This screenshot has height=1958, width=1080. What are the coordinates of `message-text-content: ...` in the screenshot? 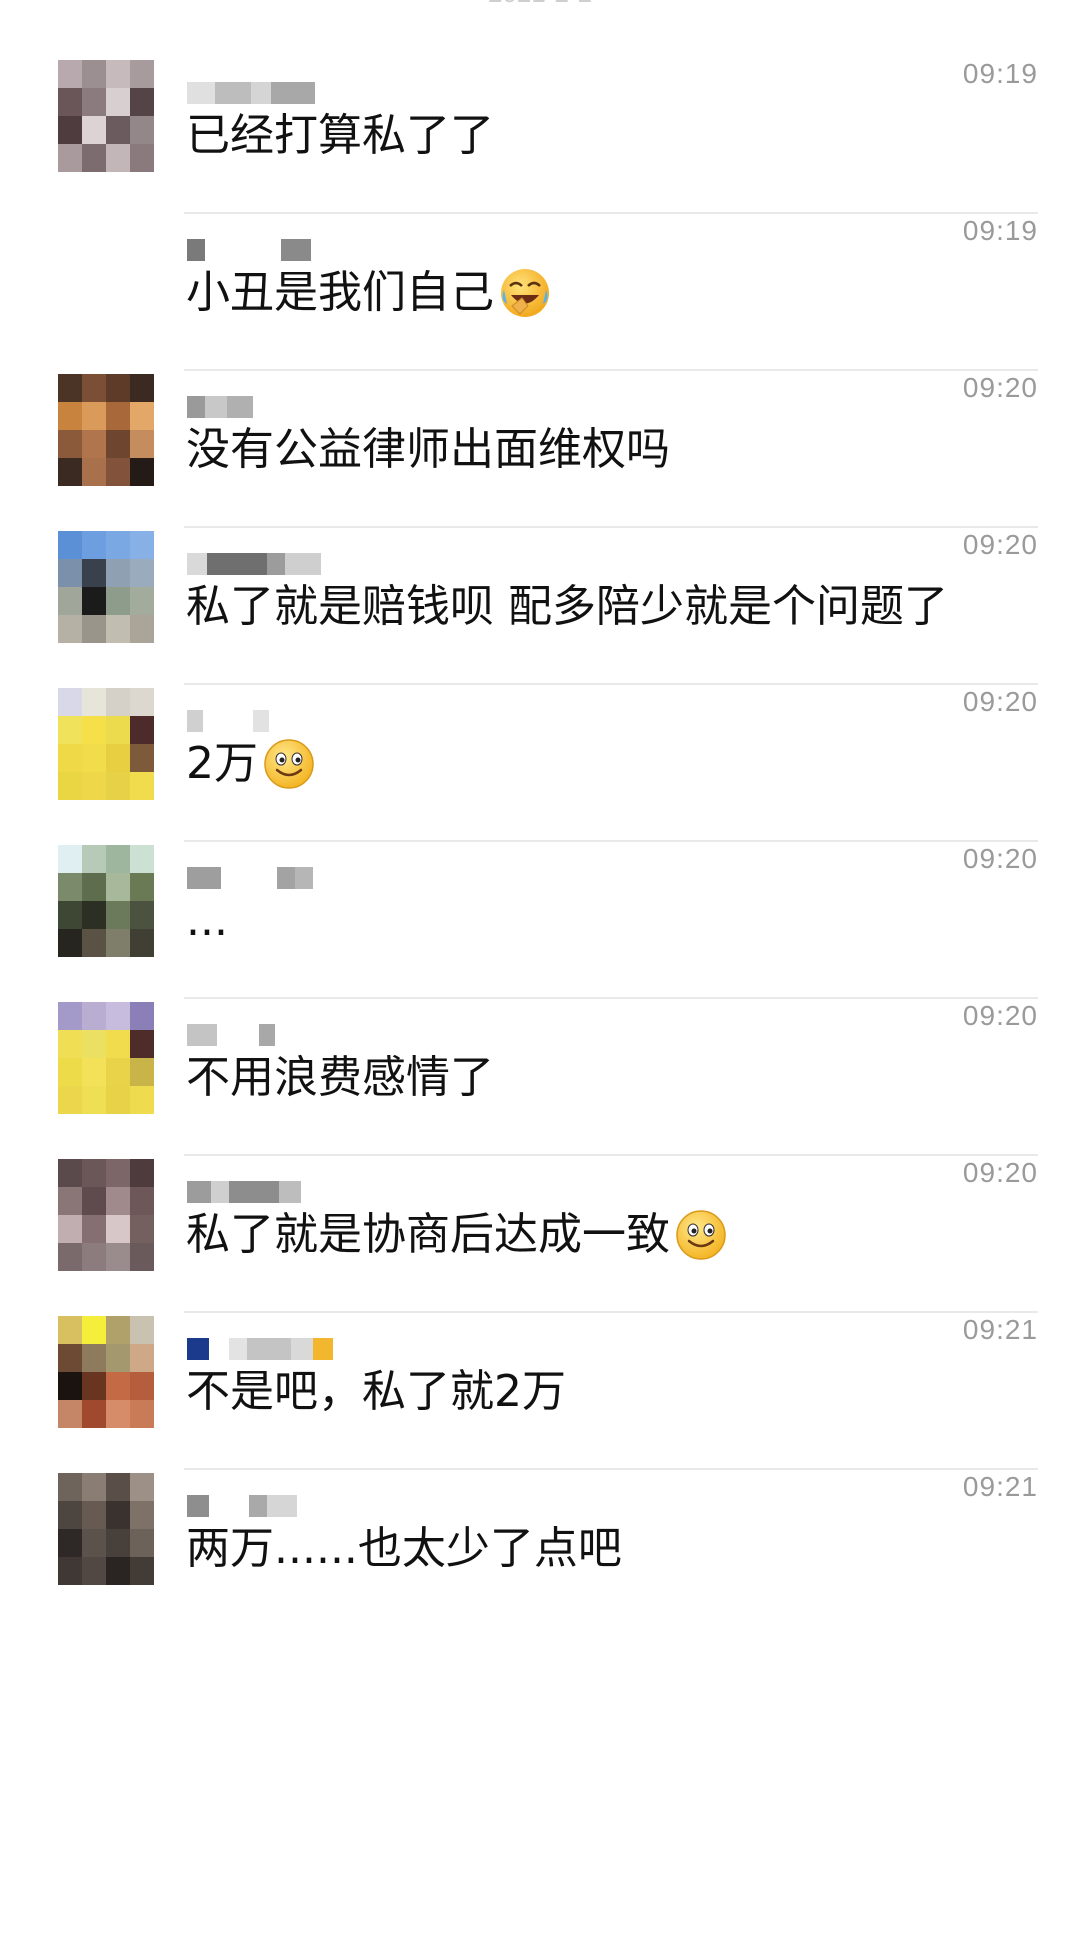 It's located at (207, 920).